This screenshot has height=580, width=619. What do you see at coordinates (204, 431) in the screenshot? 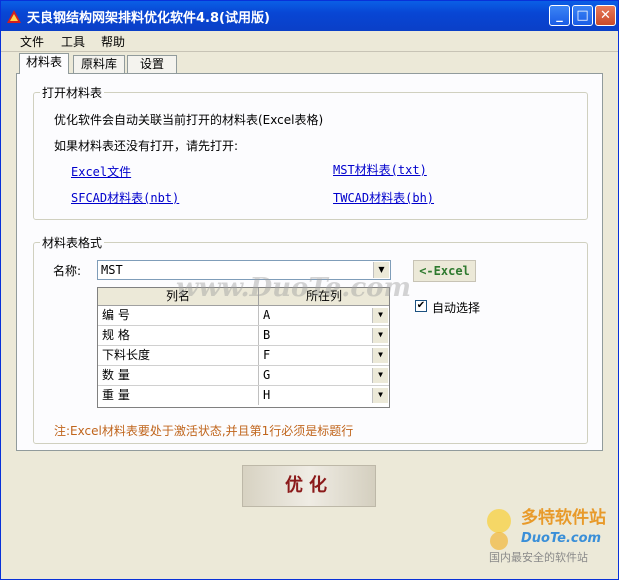
I see `format-note: 注:Excel材料表要处于激活状态,并且第1行必须是标题行` at bounding box center [204, 431].